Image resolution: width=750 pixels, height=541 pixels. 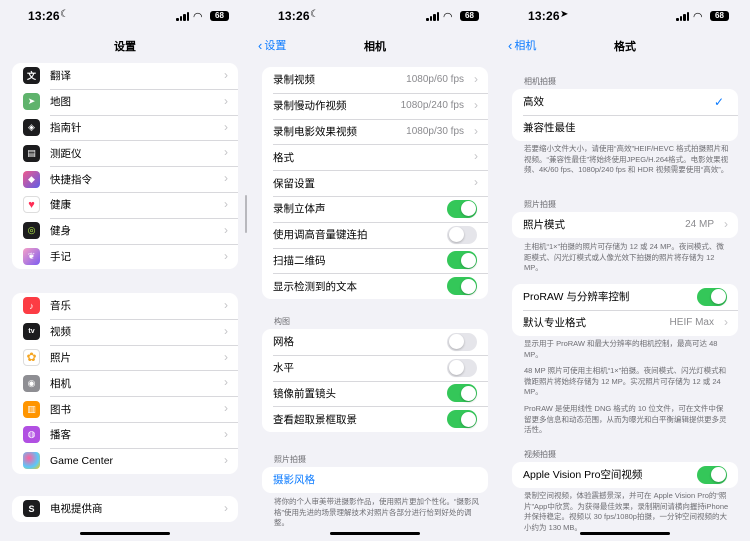 What do you see at coordinates (290, 459) in the screenshot?
I see `section-header-photo-capture: 照片拍摄` at bounding box center [290, 459].